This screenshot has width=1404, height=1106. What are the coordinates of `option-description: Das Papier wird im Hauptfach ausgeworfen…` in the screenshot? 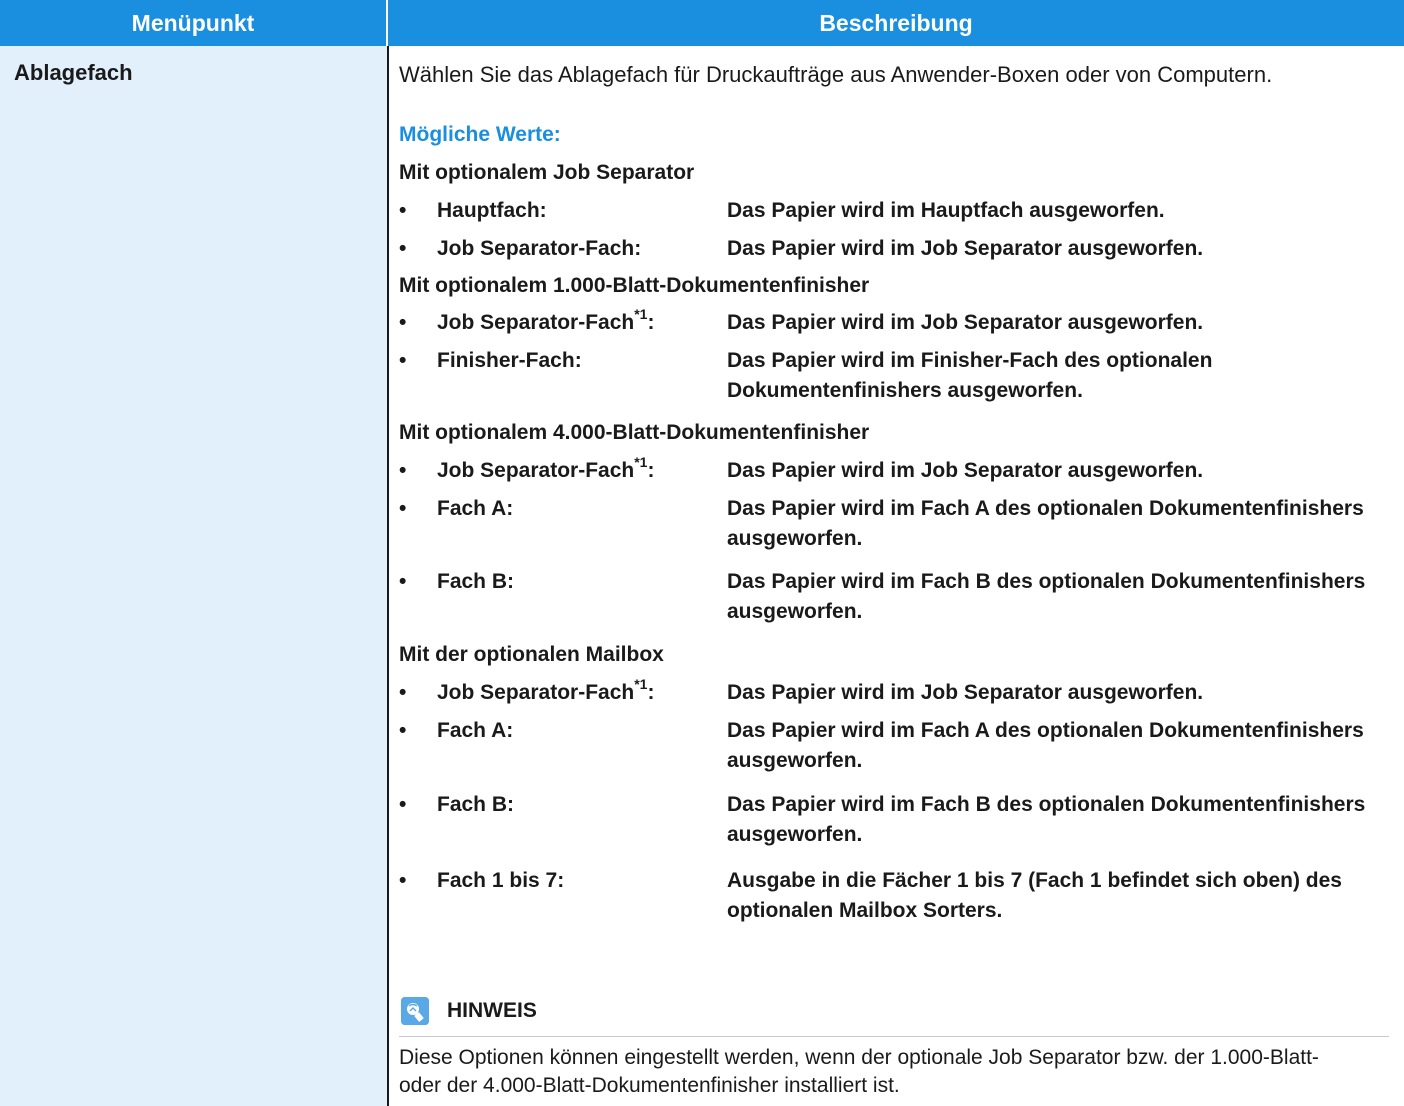 It's located at (946, 210).